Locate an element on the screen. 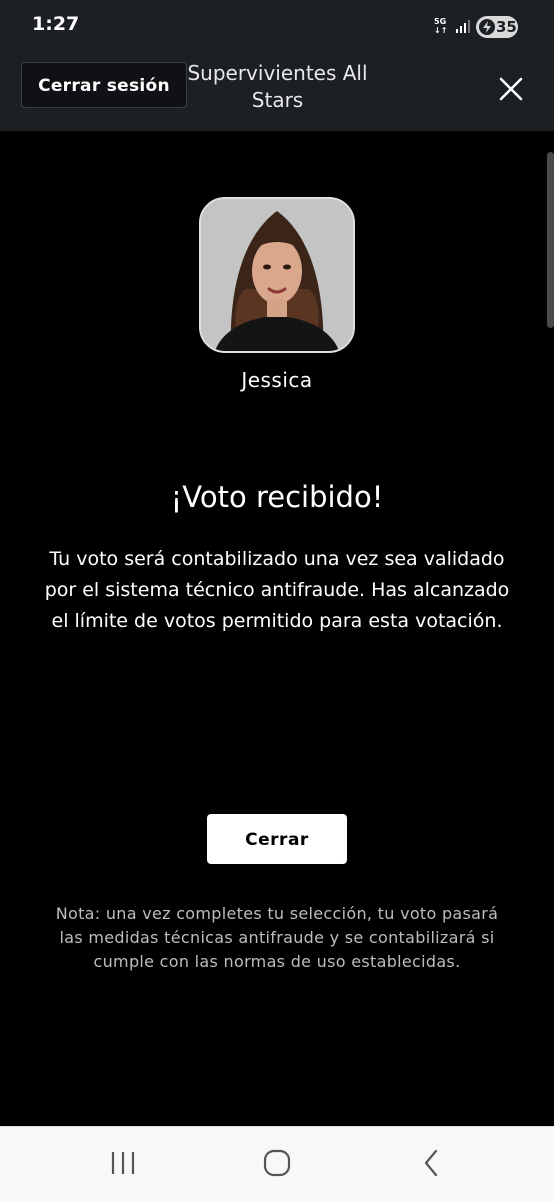  contestant-avatar is located at coordinates (277, 275).